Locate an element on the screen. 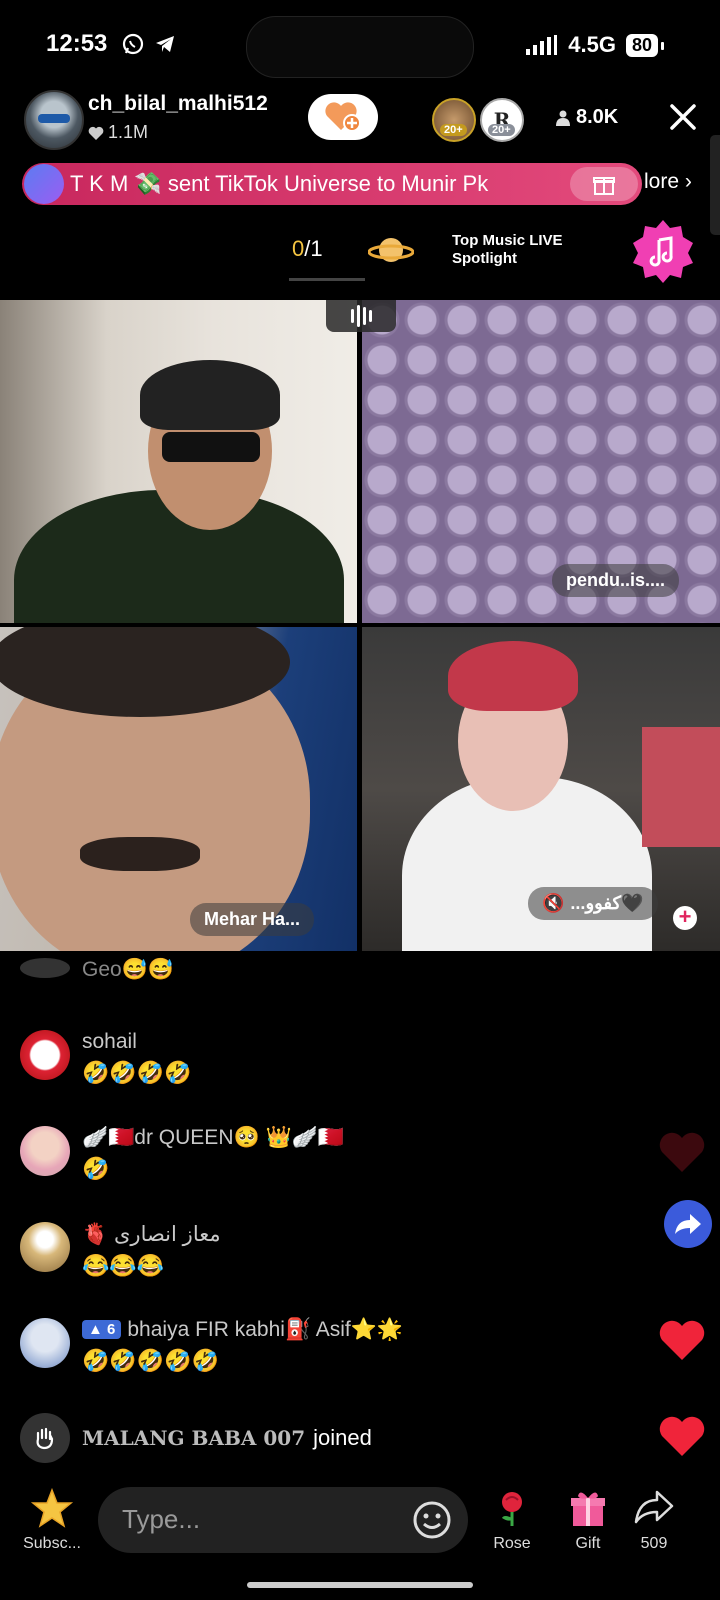 Image resolution: width=720 pixels, height=1600 pixels. gift-banner: T K M 💸 sent TikTok Universe to Munir Pk is located at coordinates (332, 184).